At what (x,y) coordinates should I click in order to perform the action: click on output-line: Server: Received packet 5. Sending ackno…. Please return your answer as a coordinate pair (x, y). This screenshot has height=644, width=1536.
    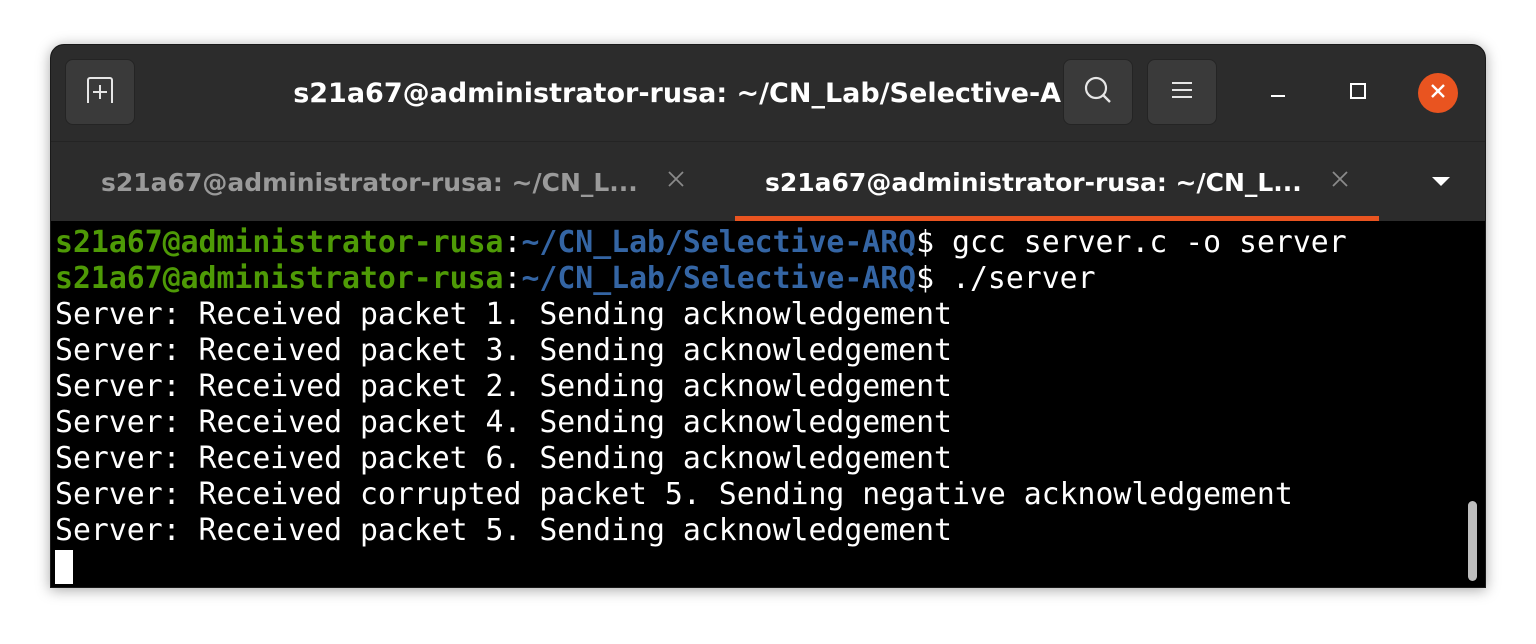
    Looking at the image, I should click on (503, 530).